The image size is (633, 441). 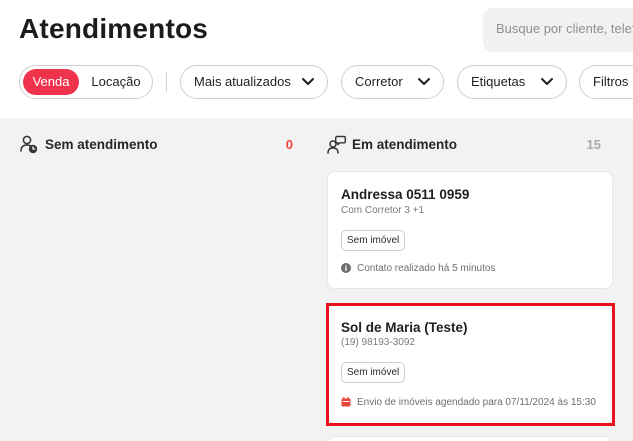 I want to click on search-input: Busque por cliente, telefone, so click(x=558, y=30).